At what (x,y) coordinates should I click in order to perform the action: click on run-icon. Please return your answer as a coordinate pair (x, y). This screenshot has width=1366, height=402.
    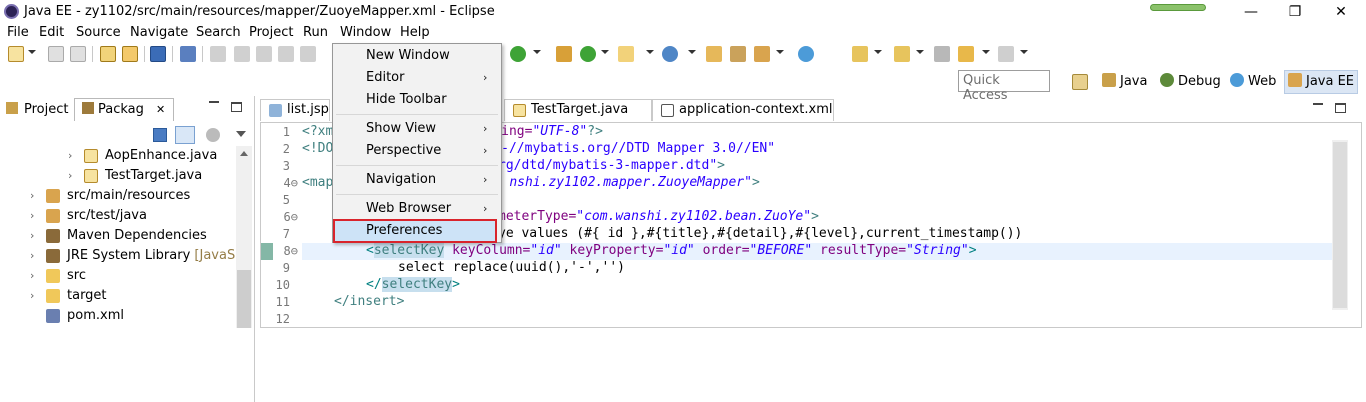
    Looking at the image, I should click on (518, 54).